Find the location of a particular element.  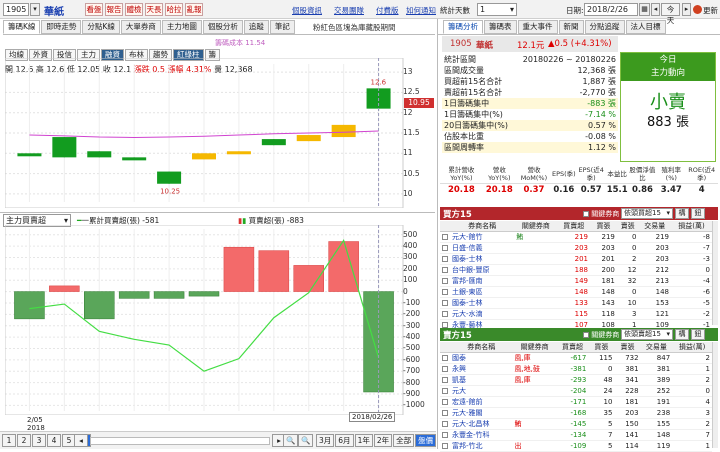

broker-row: 永興 風,地,鼓 -381 0 381 381 1 is located at coordinates (576, 369).